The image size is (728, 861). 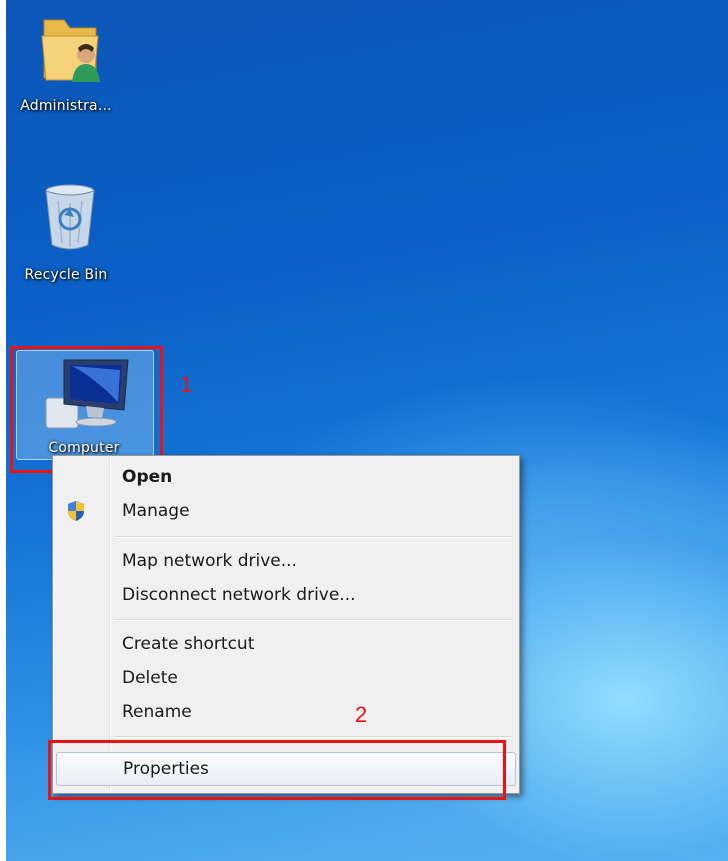 I want to click on menu-item-label: Open, so click(x=147, y=477).